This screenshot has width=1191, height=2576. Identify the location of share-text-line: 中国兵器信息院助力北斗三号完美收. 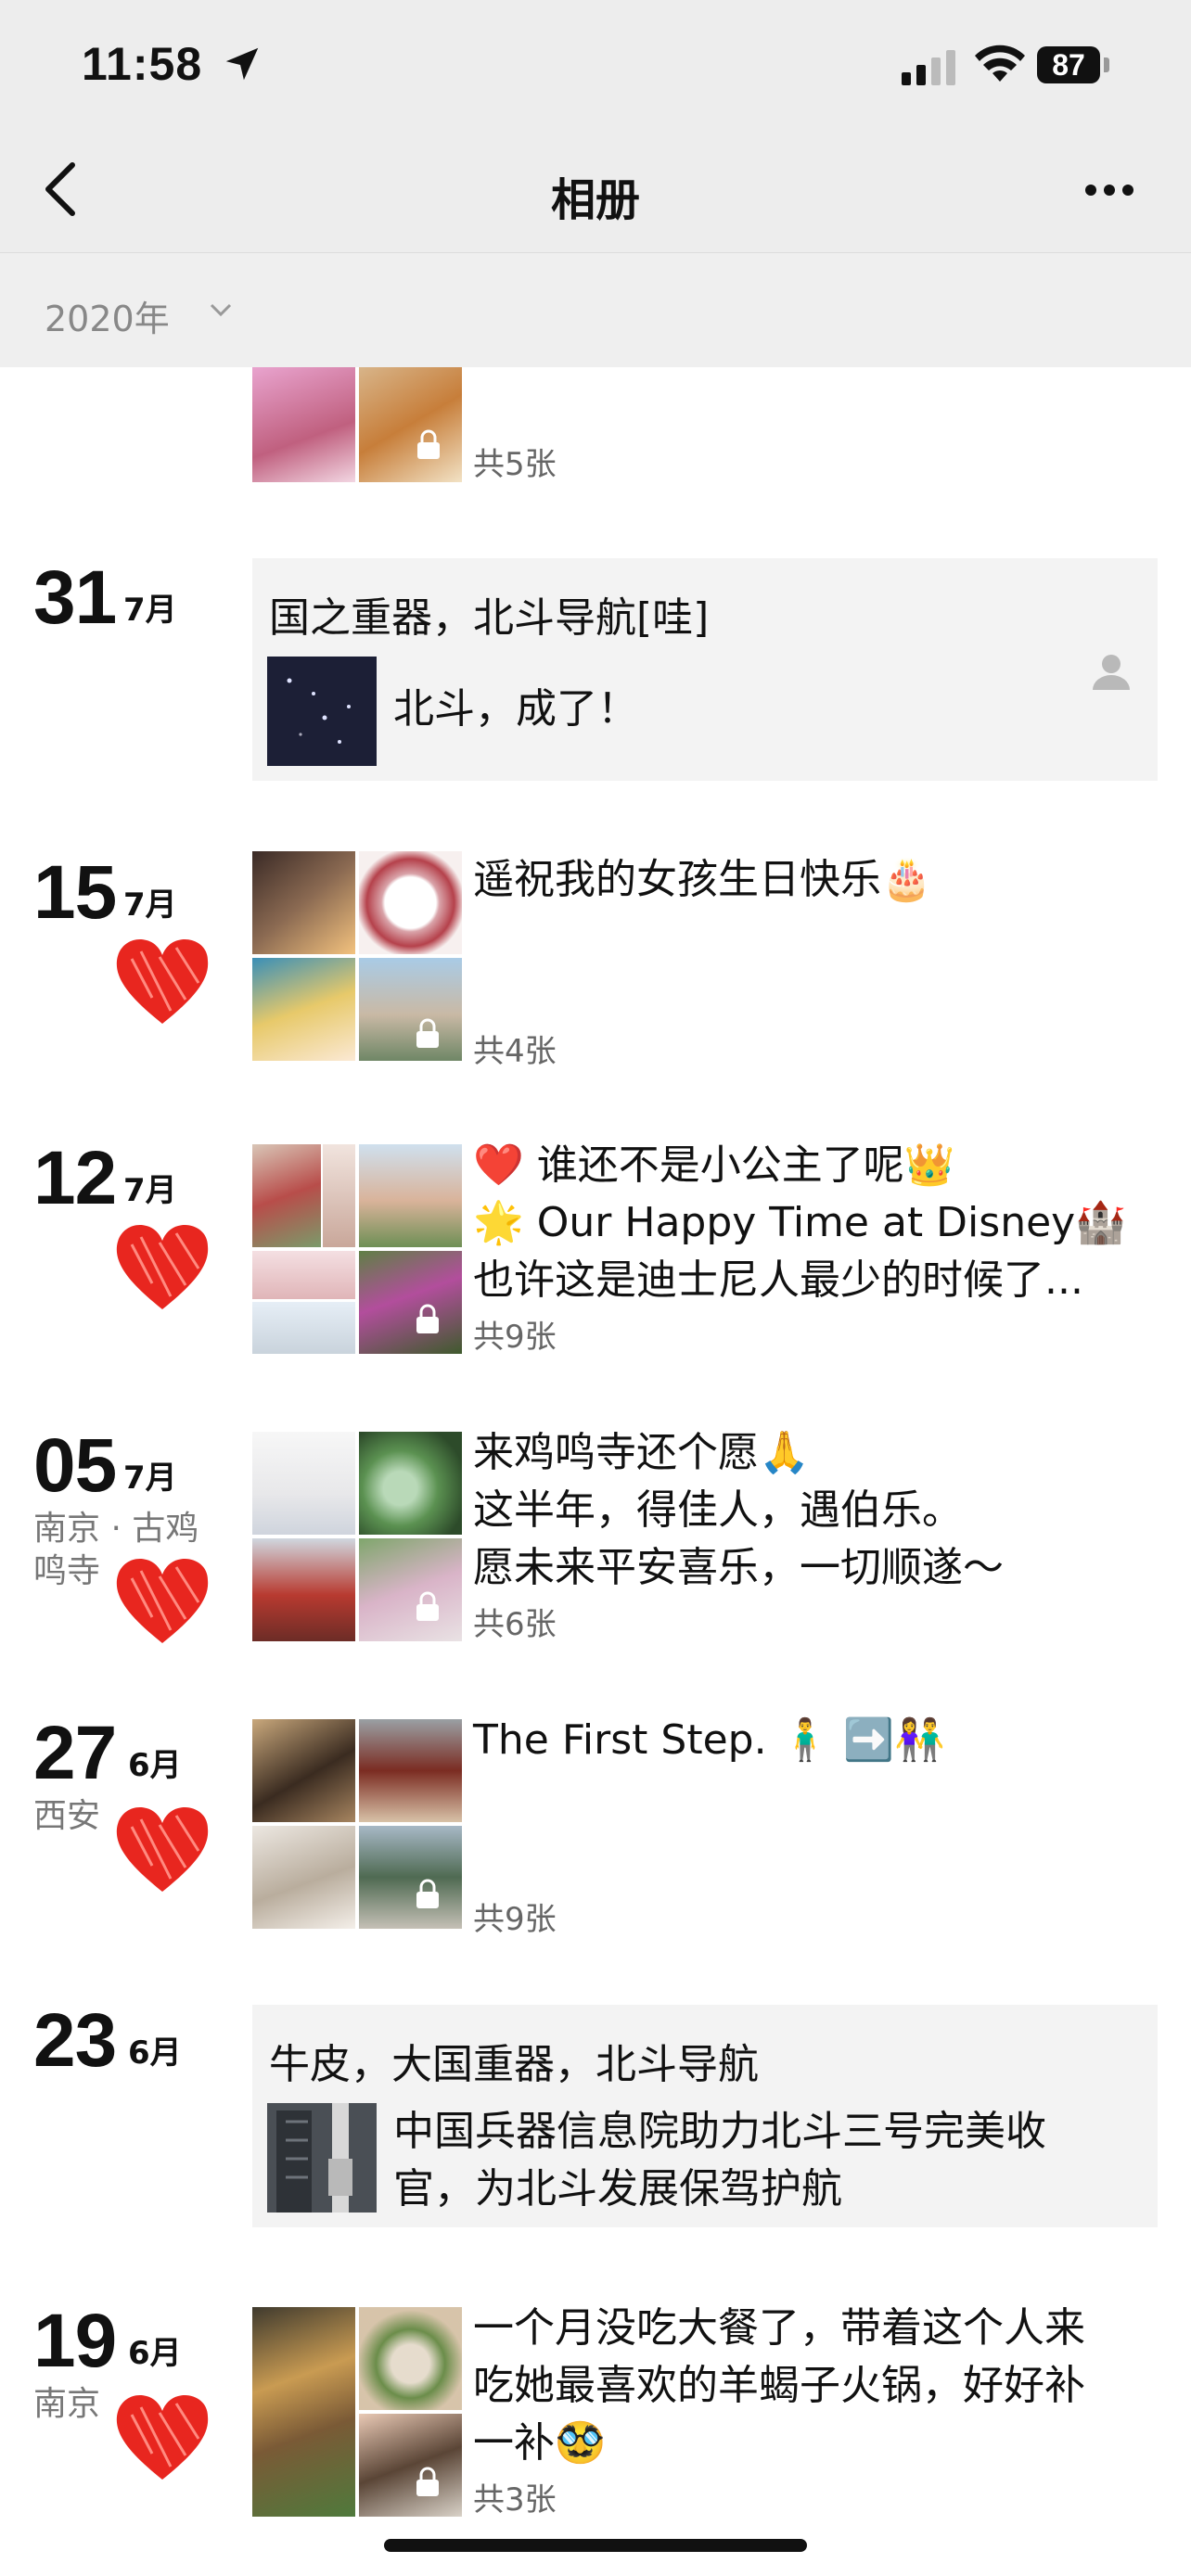
(719, 2131).